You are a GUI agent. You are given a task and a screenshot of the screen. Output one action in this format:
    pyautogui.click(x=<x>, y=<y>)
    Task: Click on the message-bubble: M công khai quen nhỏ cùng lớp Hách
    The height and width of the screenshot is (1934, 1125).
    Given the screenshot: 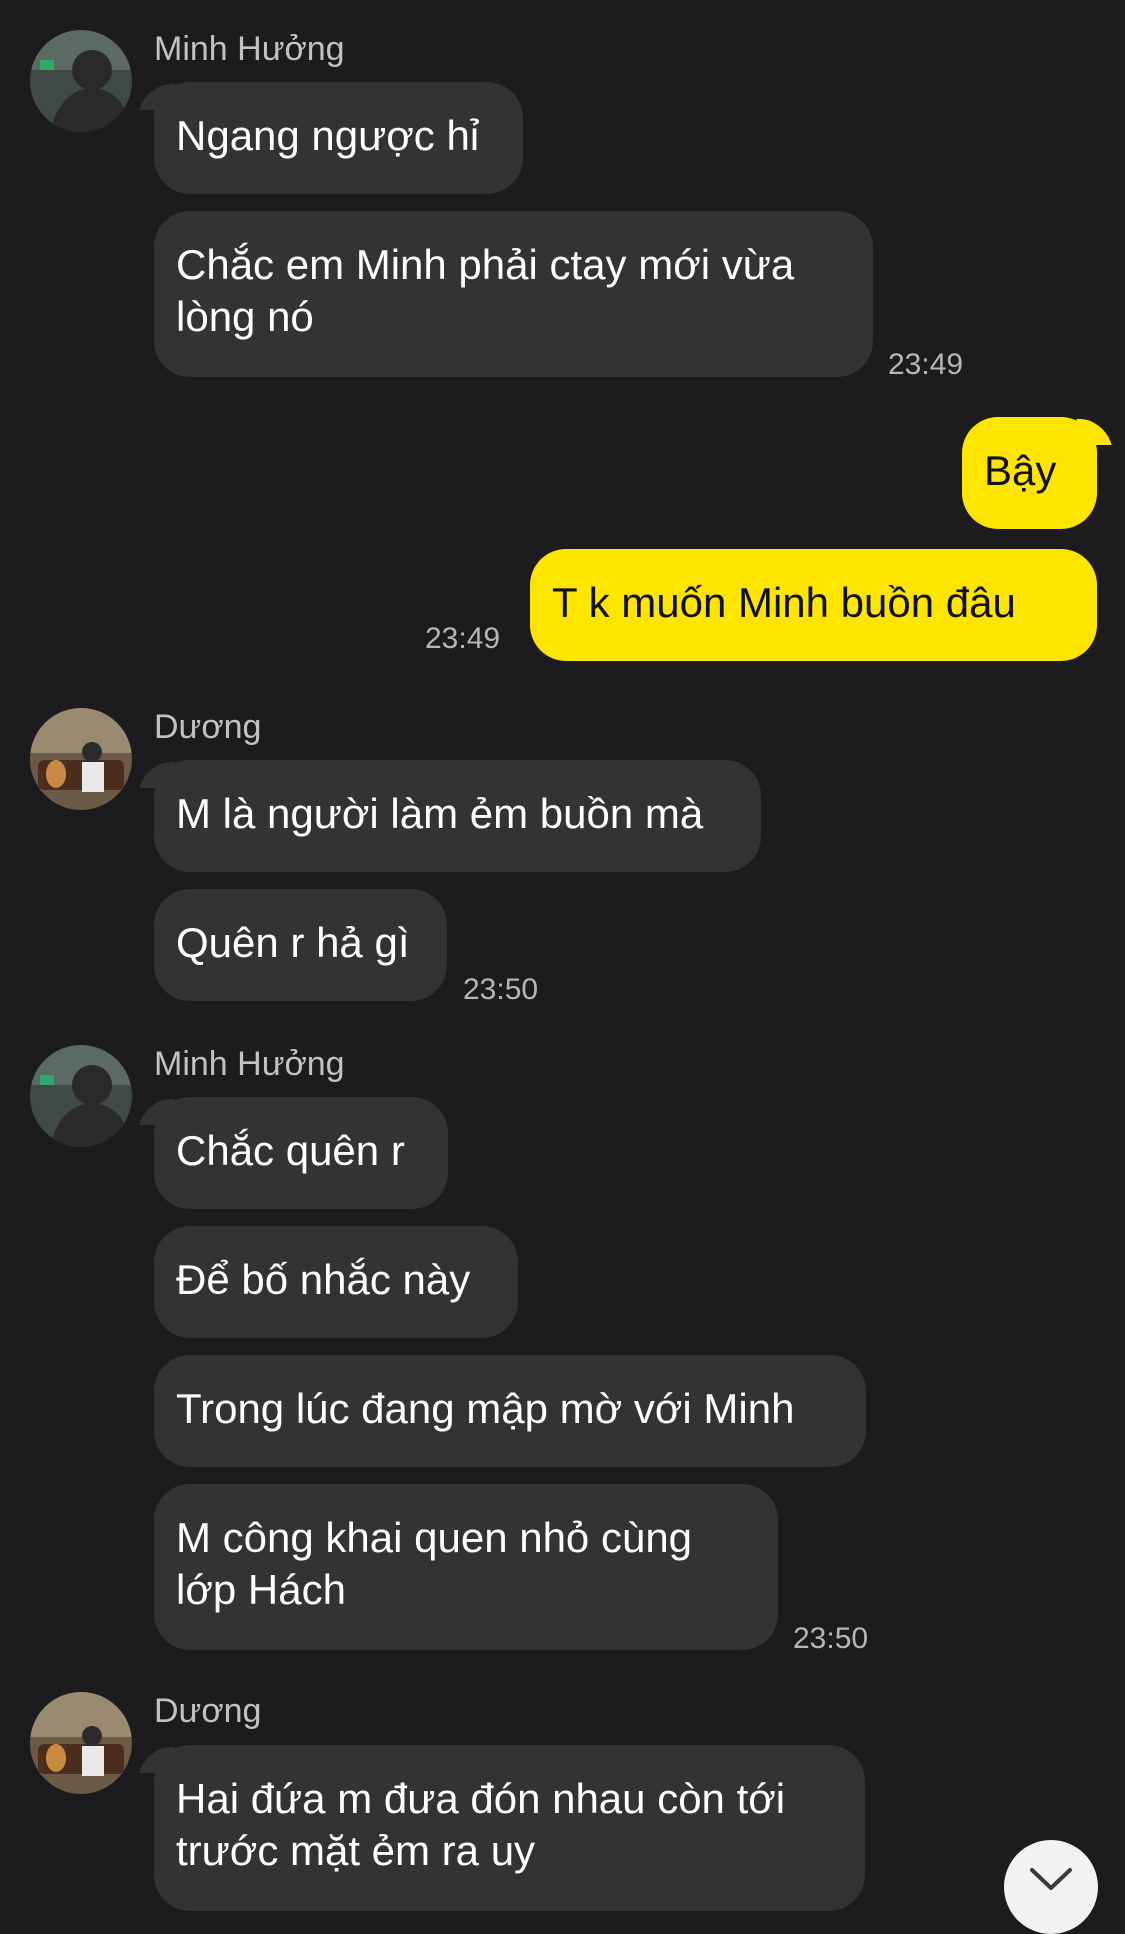 What is the action you would take?
    pyautogui.click(x=466, y=1567)
    